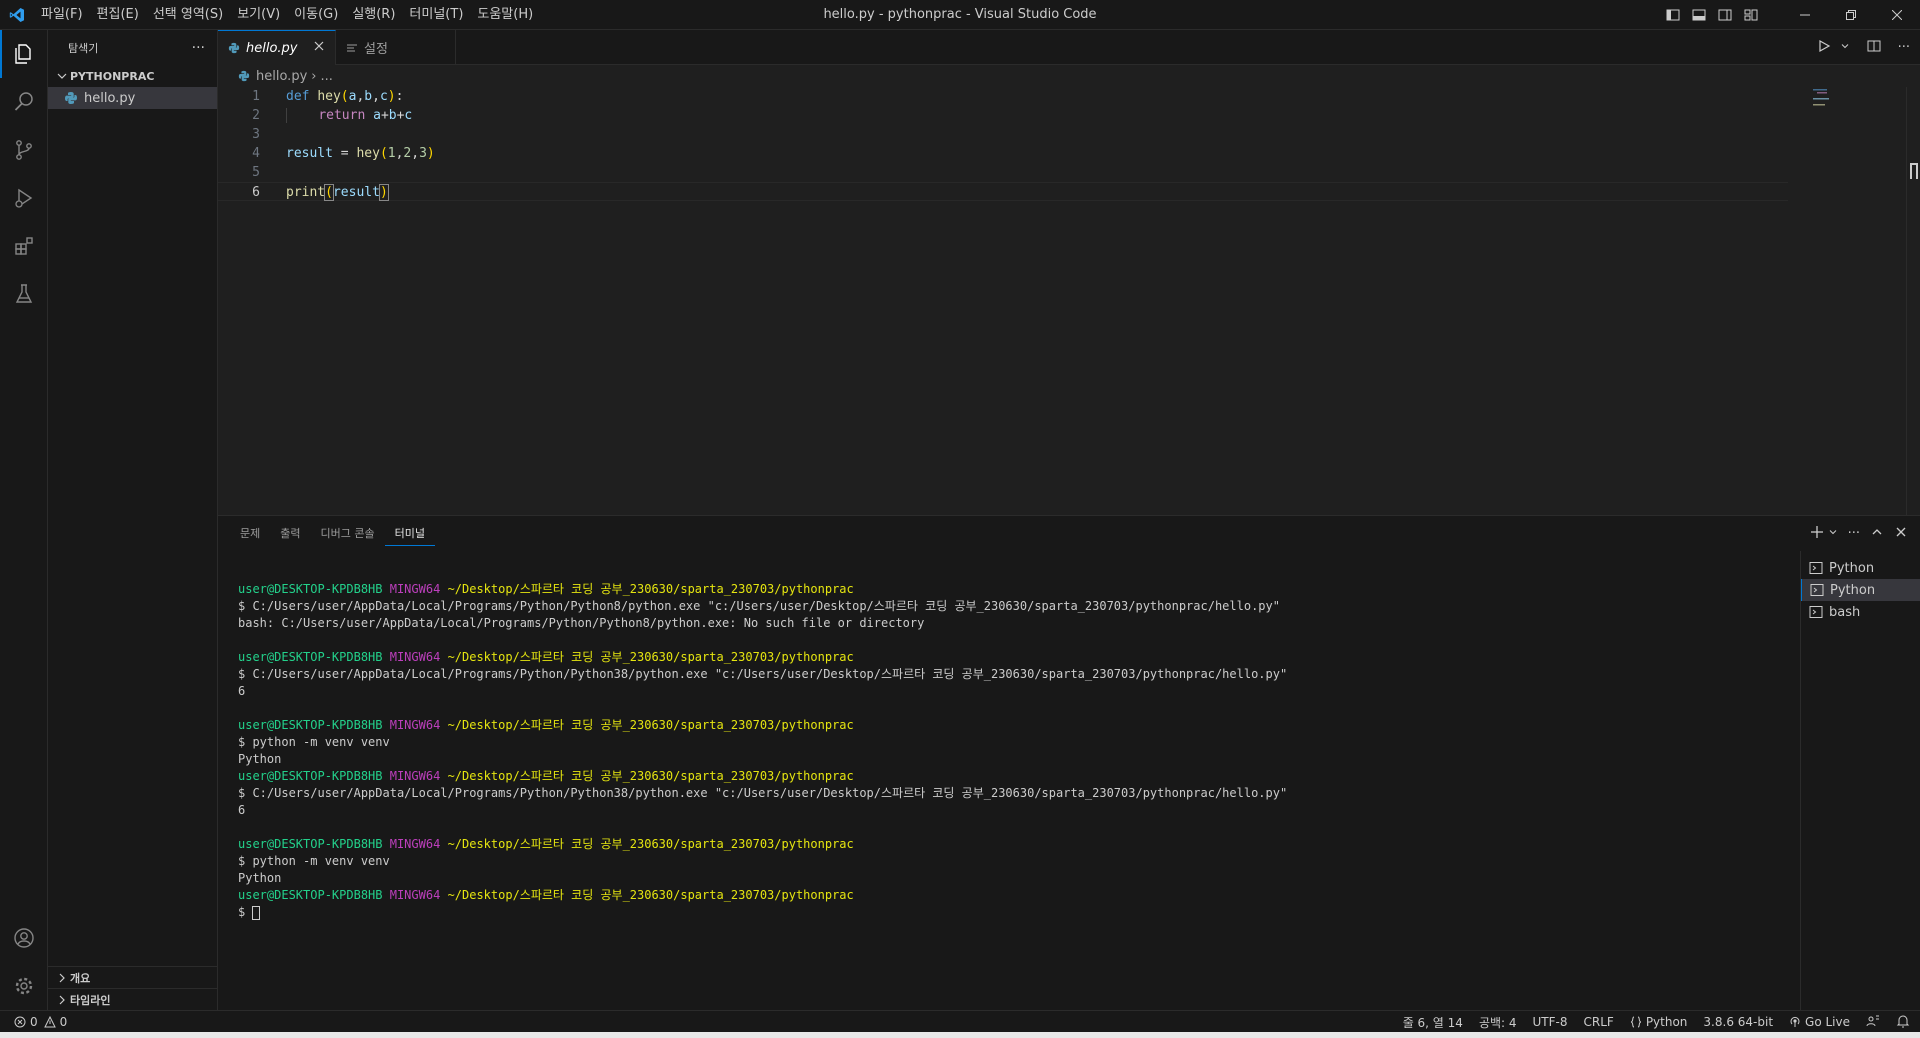 This screenshot has width=1920, height=1038. I want to click on explorer-sidebar: 탐색기 ··· PYTHONPRAC hello.py 개요 타임라인, so click(133, 520).